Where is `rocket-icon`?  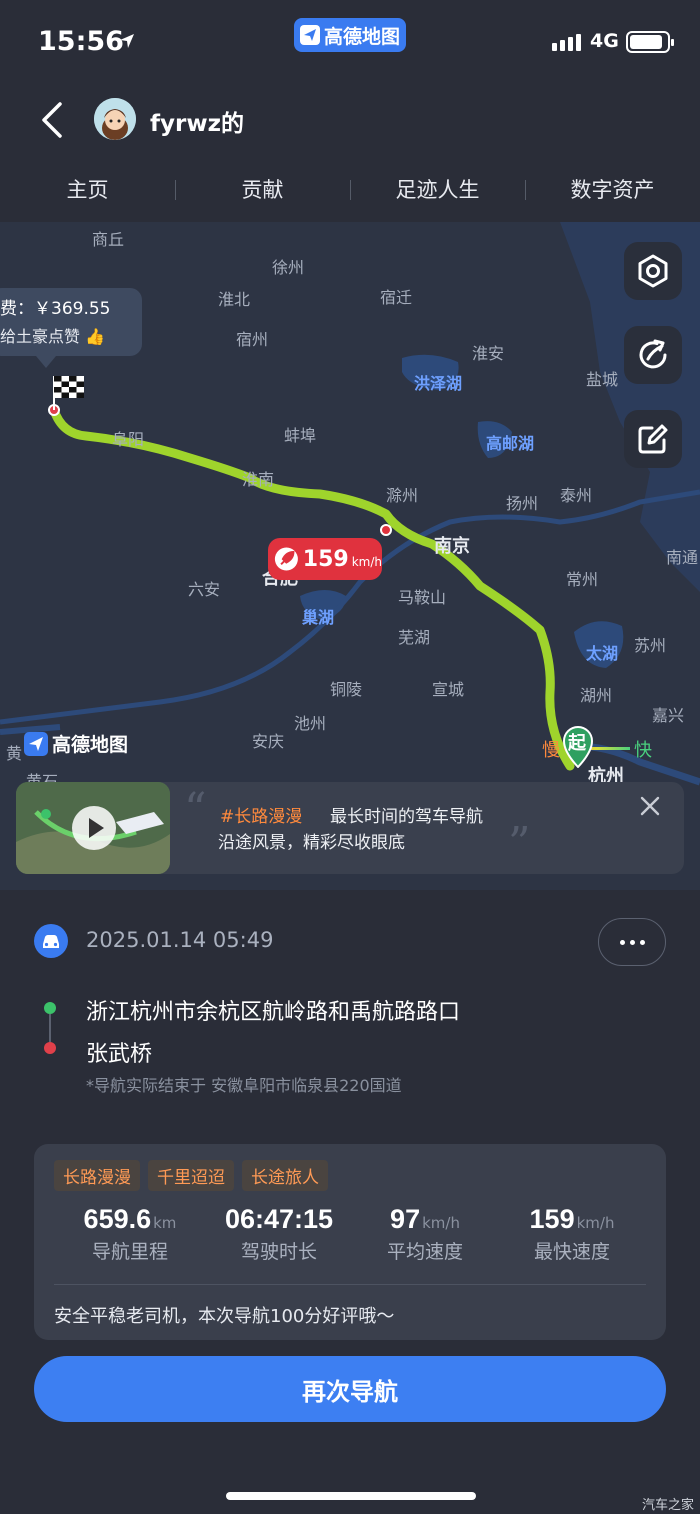
rocket-icon is located at coordinates (286, 559).